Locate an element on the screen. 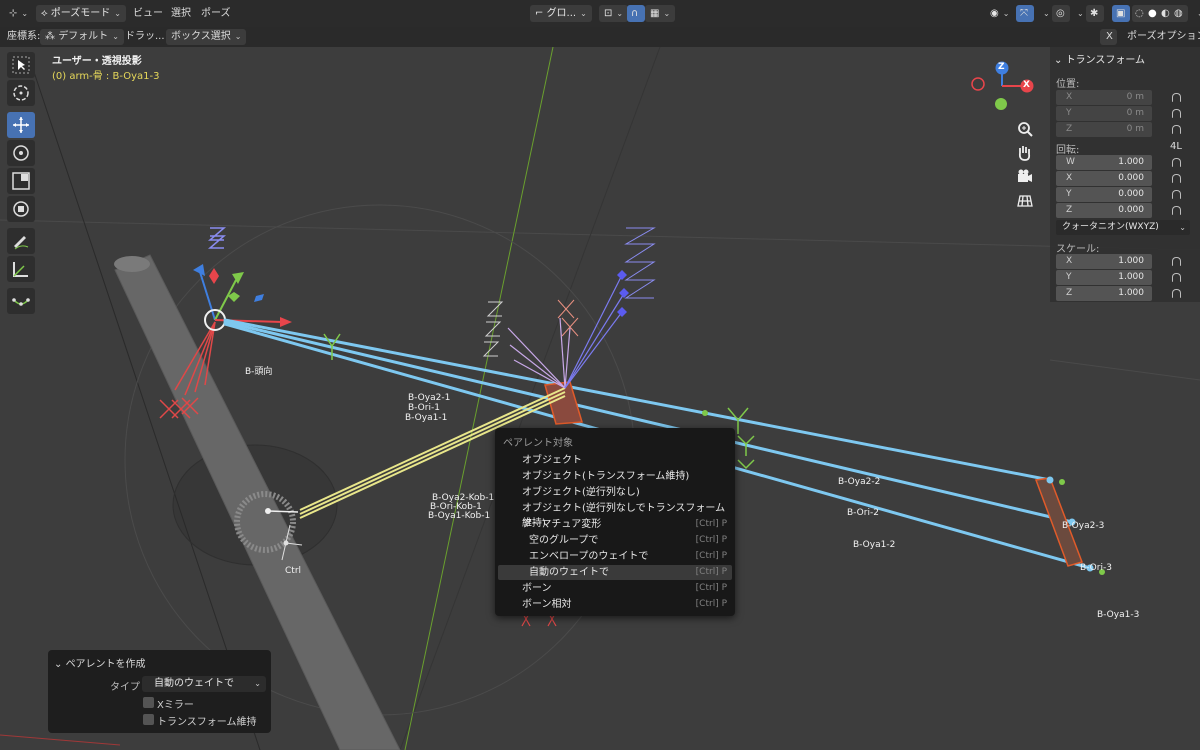 This screenshot has height=750, width=1200. menu-item-object-without-inverse: オブジェクト(逆行列なし) is located at coordinates (615, 492).